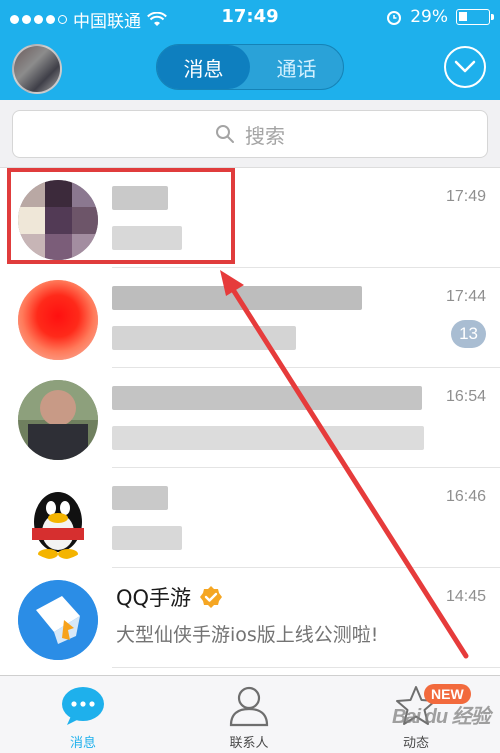 The height and width of the screenshot is (753, 500). Describe the element at coordinates (265, 135) in the screenshot. I see `search-placeholder: 搜索` at that location.